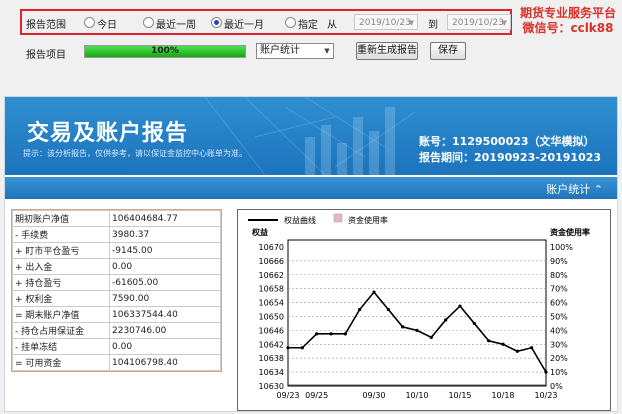 Image resolution: width=622 pixels, height=414 pixels. Describe the element at coordinates (61, 234) in the screenshot. I see `row-label: - 手续费` at that location.